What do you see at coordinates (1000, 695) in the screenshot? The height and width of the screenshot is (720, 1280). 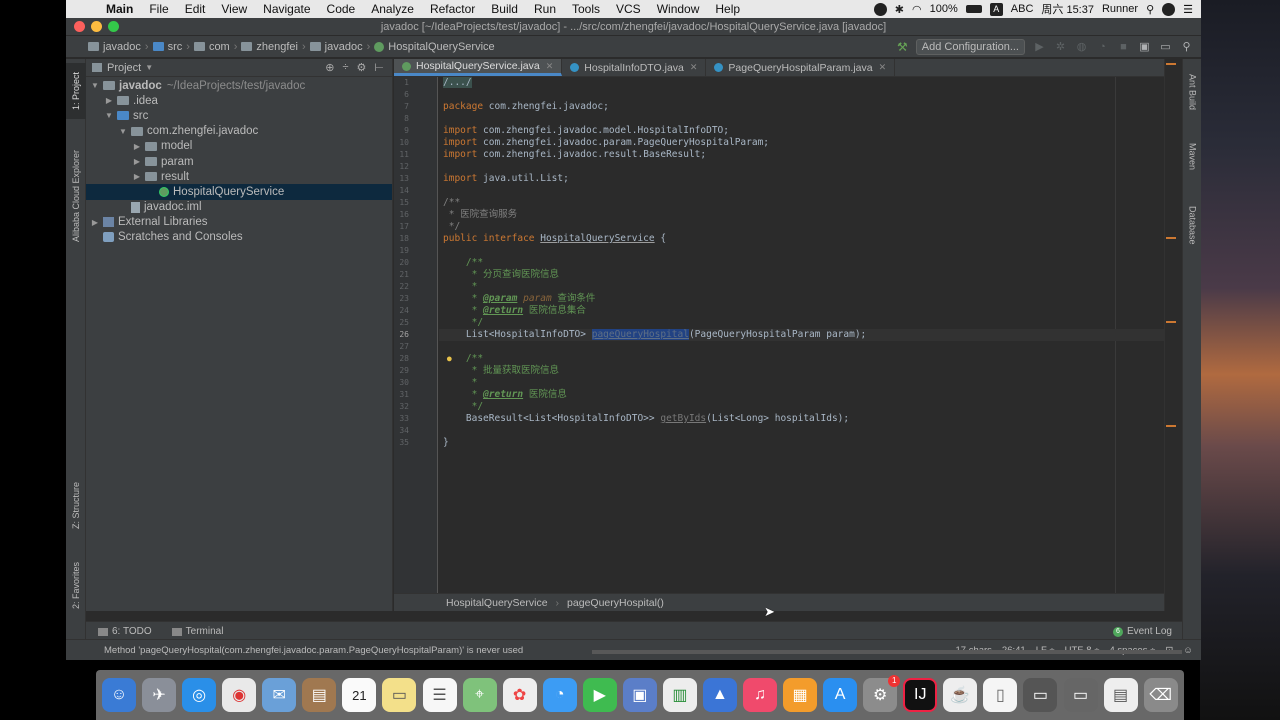 I see `document-icon: ▯` at bounding box center [1000, 695].